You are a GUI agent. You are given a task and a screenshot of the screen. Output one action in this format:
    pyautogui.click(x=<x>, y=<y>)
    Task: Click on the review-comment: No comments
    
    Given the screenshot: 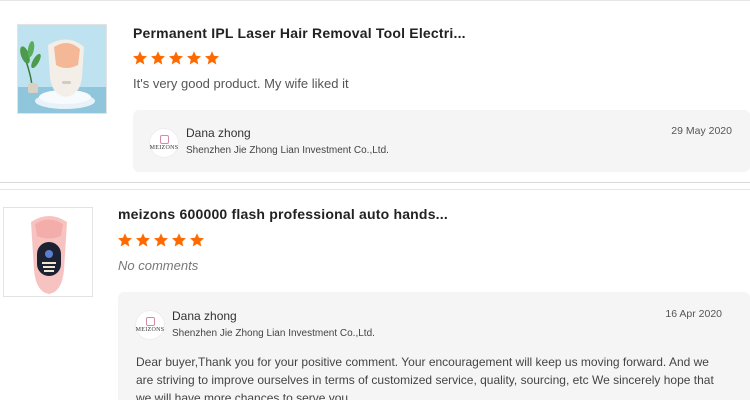 What is the action you would take?
    pyautogui.click(x=158, y=265)
    